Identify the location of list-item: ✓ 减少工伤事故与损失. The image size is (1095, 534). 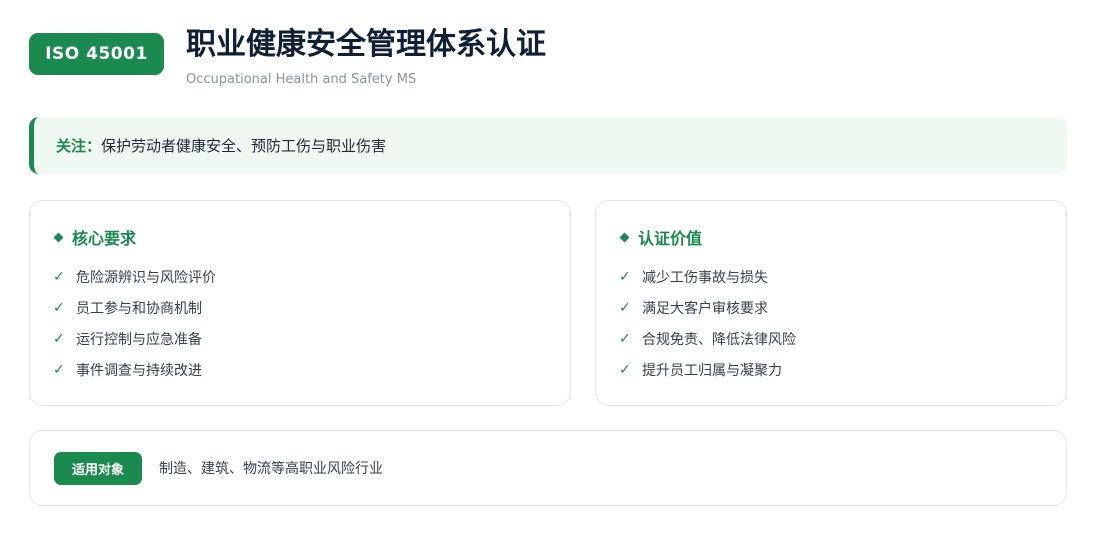
(842, 276).